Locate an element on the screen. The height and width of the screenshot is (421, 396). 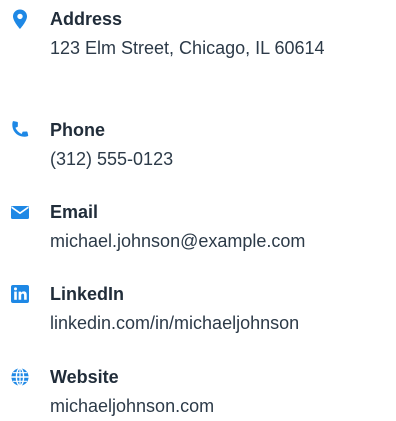
globe-icon is located at coordinates (20, 377).